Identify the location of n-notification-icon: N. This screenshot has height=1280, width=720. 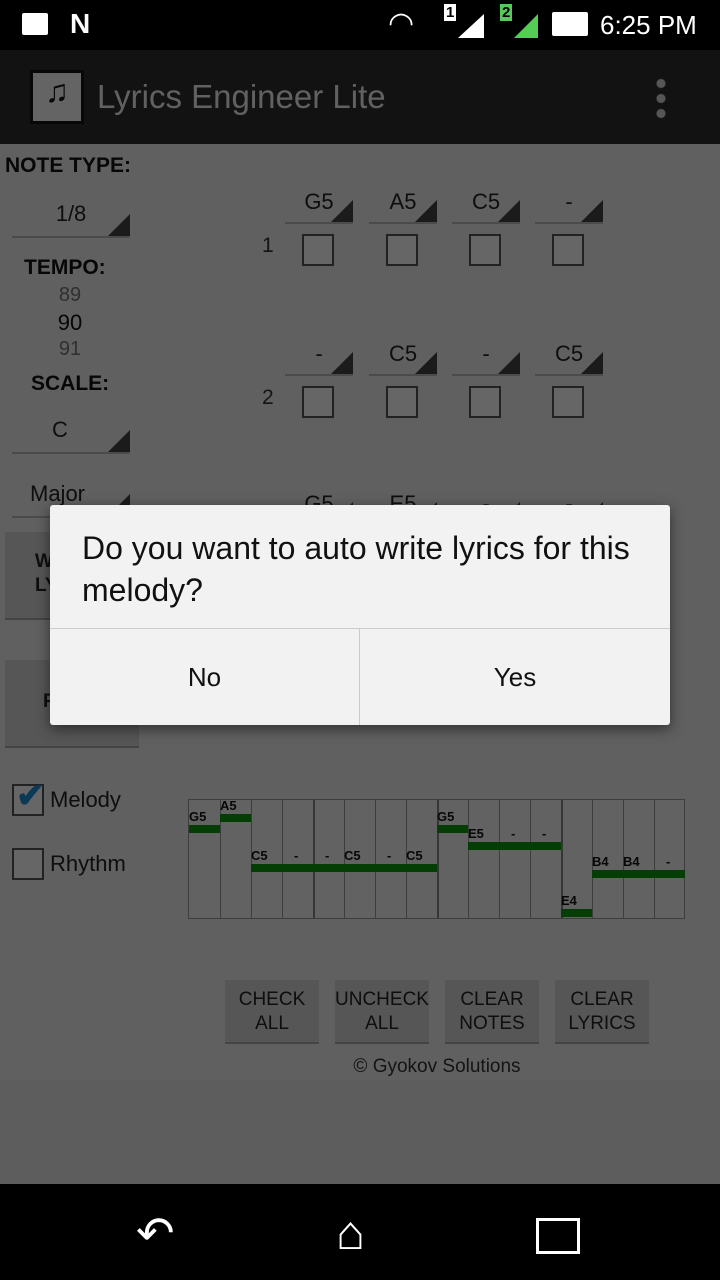
(80, 23).